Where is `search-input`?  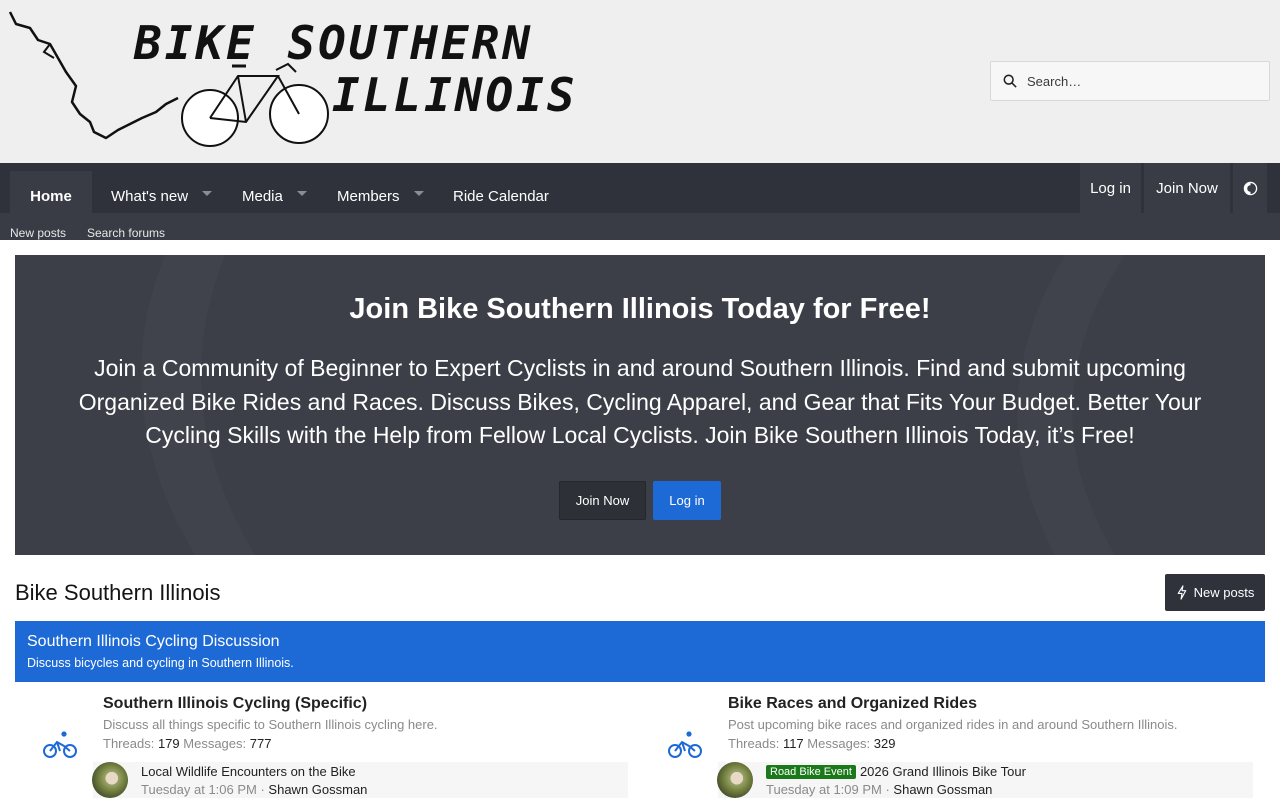
search-input is located at coordinates (1137, 81).